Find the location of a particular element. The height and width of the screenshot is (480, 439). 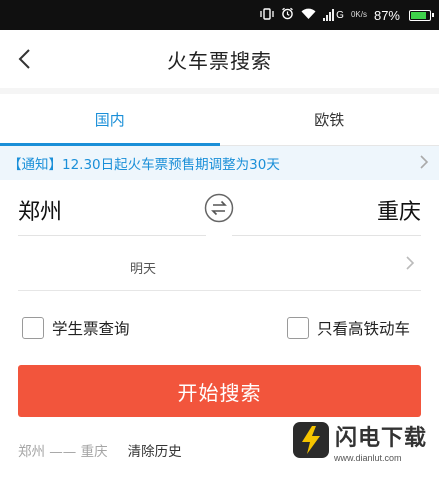

nav-bar: 火车票搜索 is located at coordinates (219, 59).